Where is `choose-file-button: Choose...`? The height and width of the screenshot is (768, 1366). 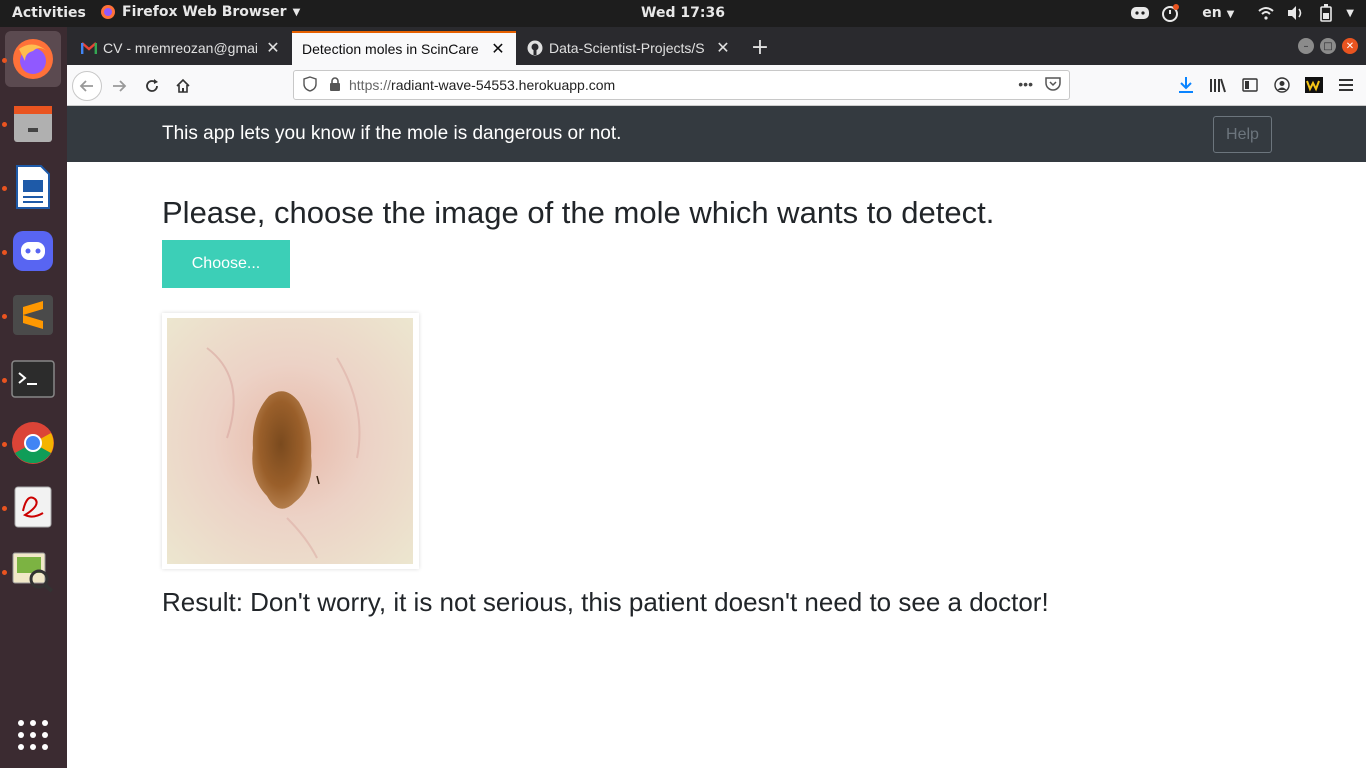 choose-file-button: Choose... is located at coordinates (226, 264).